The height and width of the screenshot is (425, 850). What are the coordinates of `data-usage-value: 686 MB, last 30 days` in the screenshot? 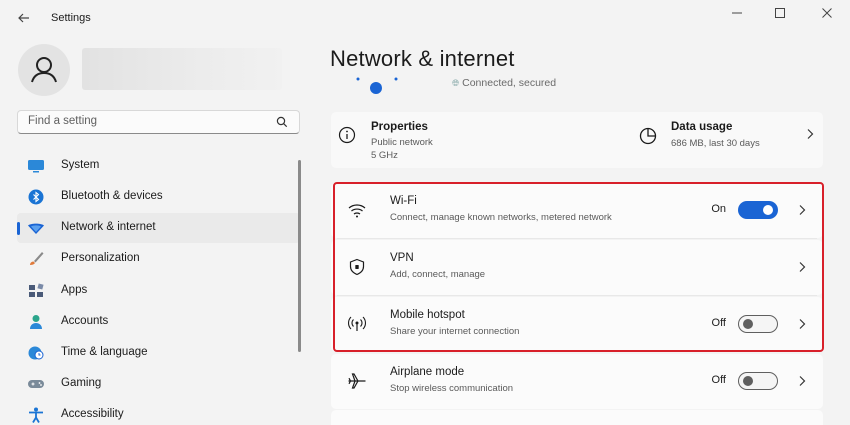 It's located at (715, 143).